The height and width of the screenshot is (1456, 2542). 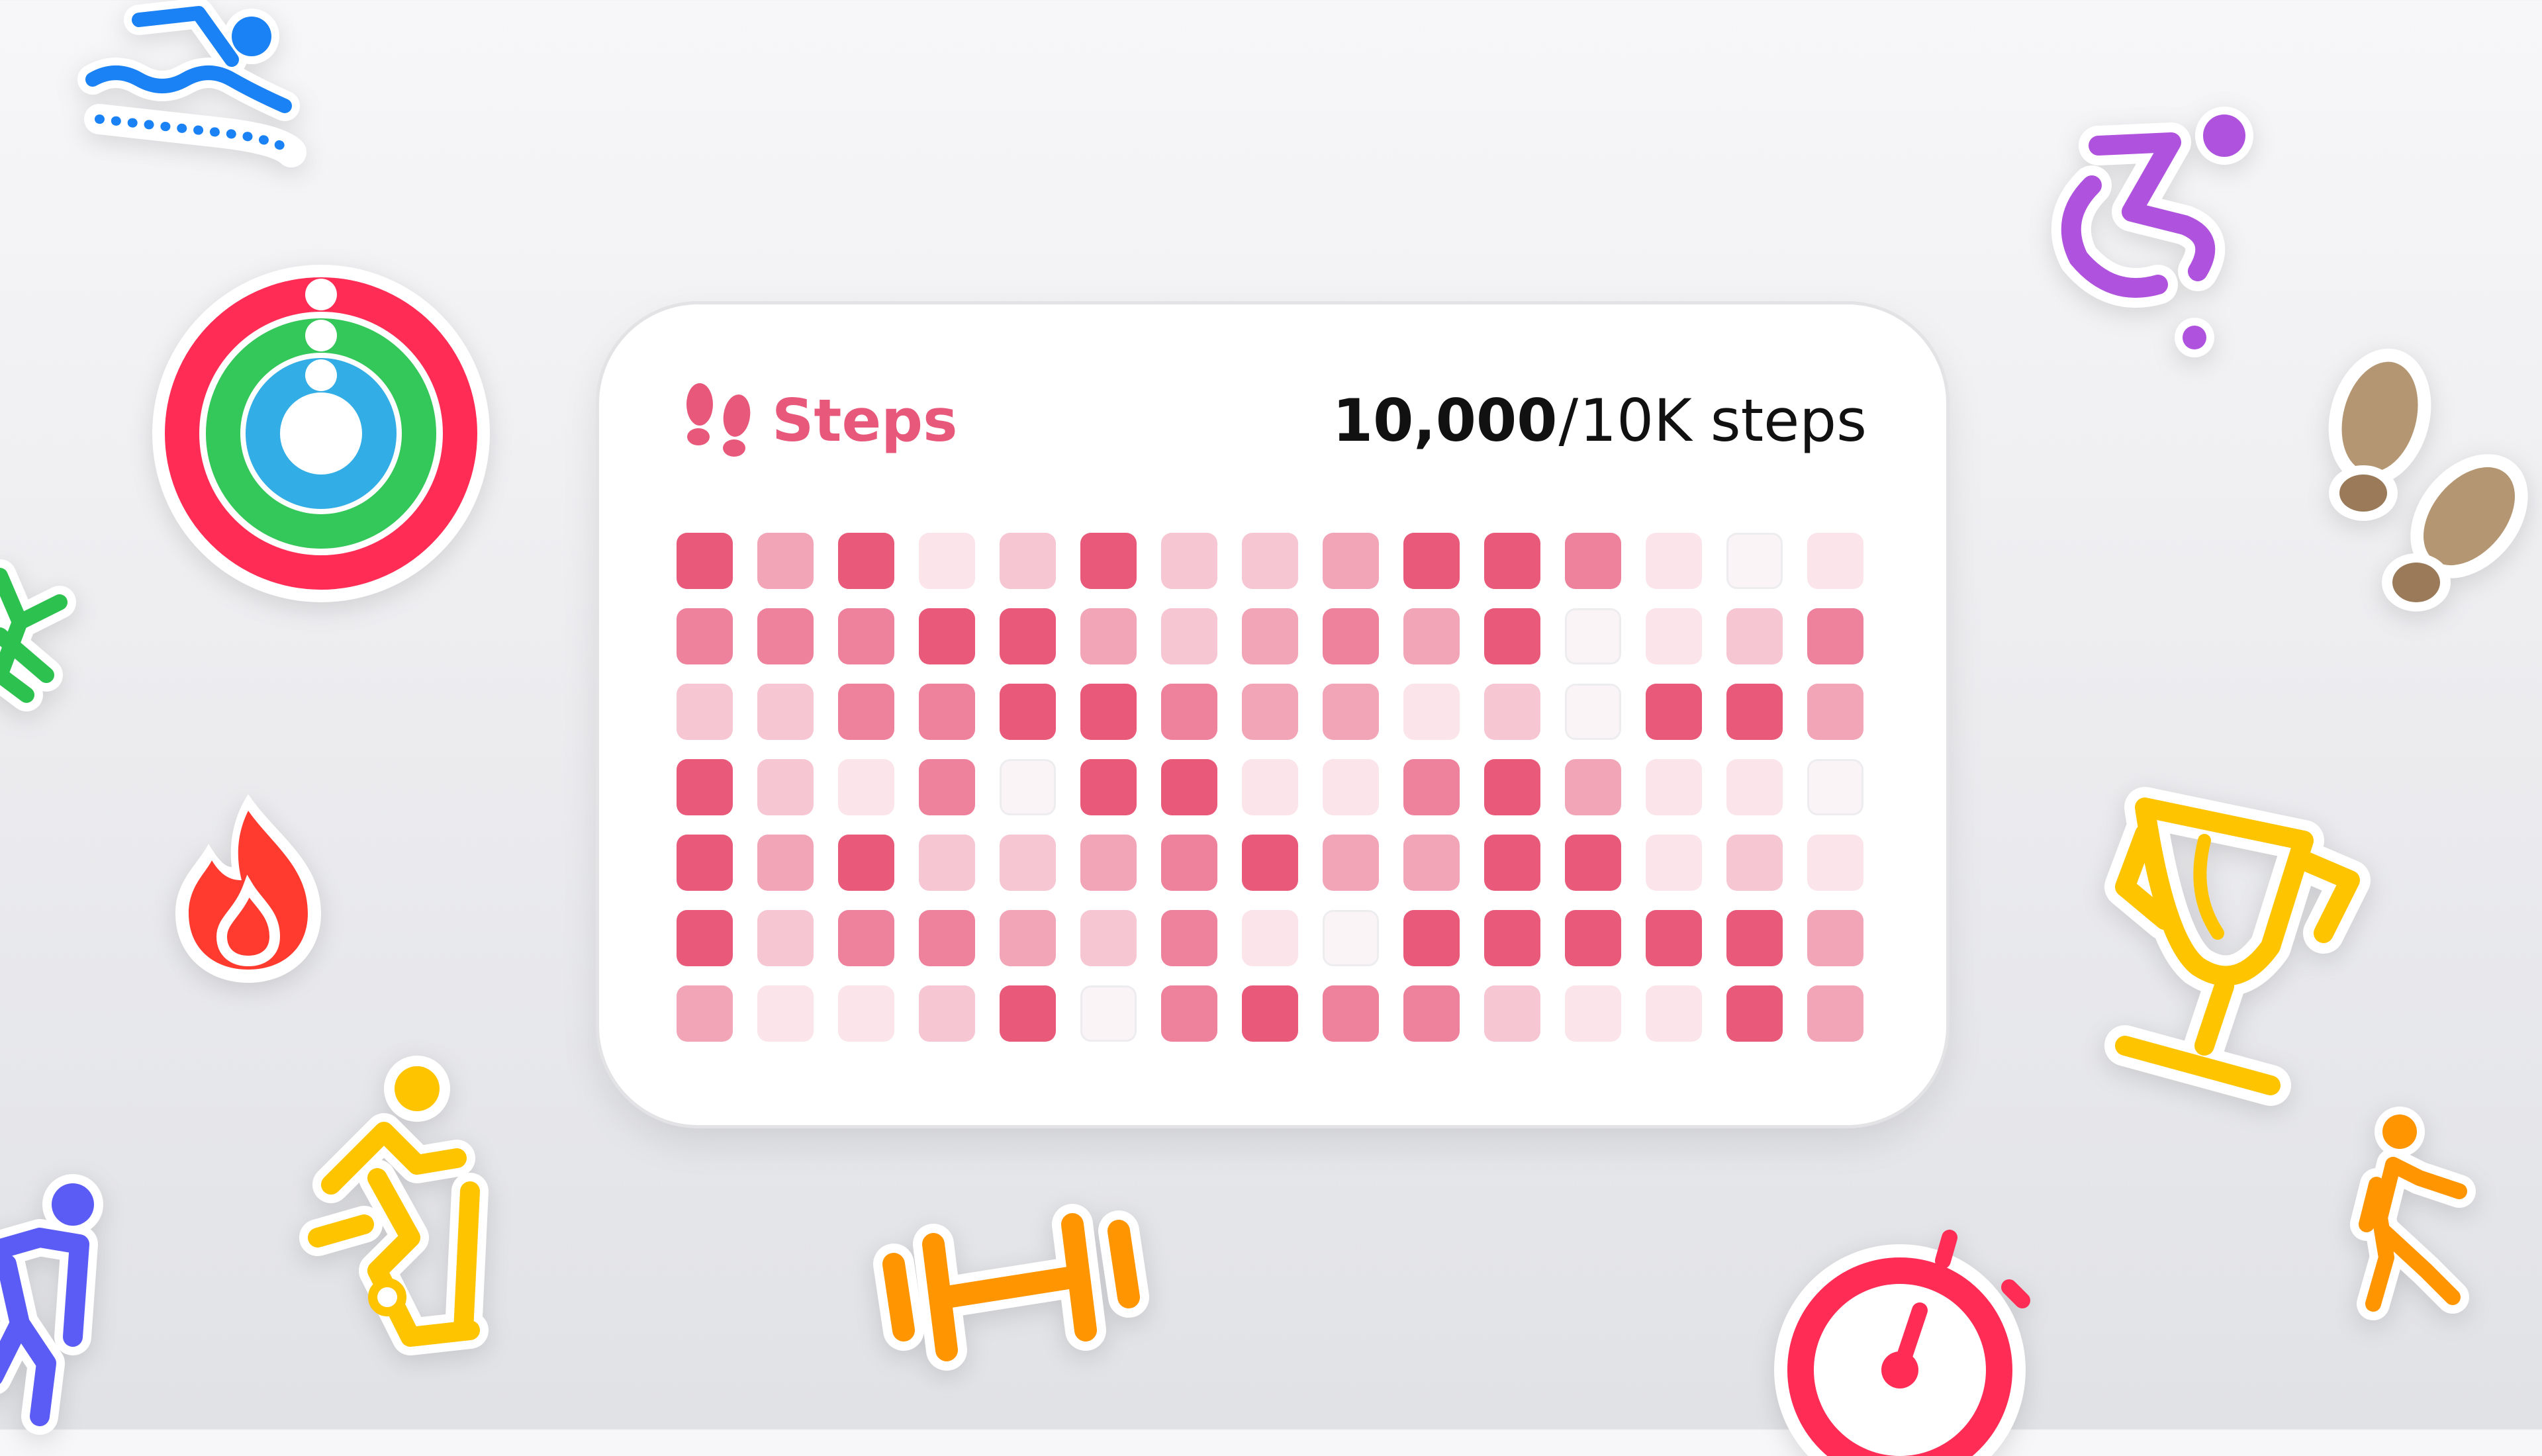 What do you see at coordinates (1913, 1343) in the screenshot?
I see `stopwatch-icon` at bounding box center [1913, 1343].